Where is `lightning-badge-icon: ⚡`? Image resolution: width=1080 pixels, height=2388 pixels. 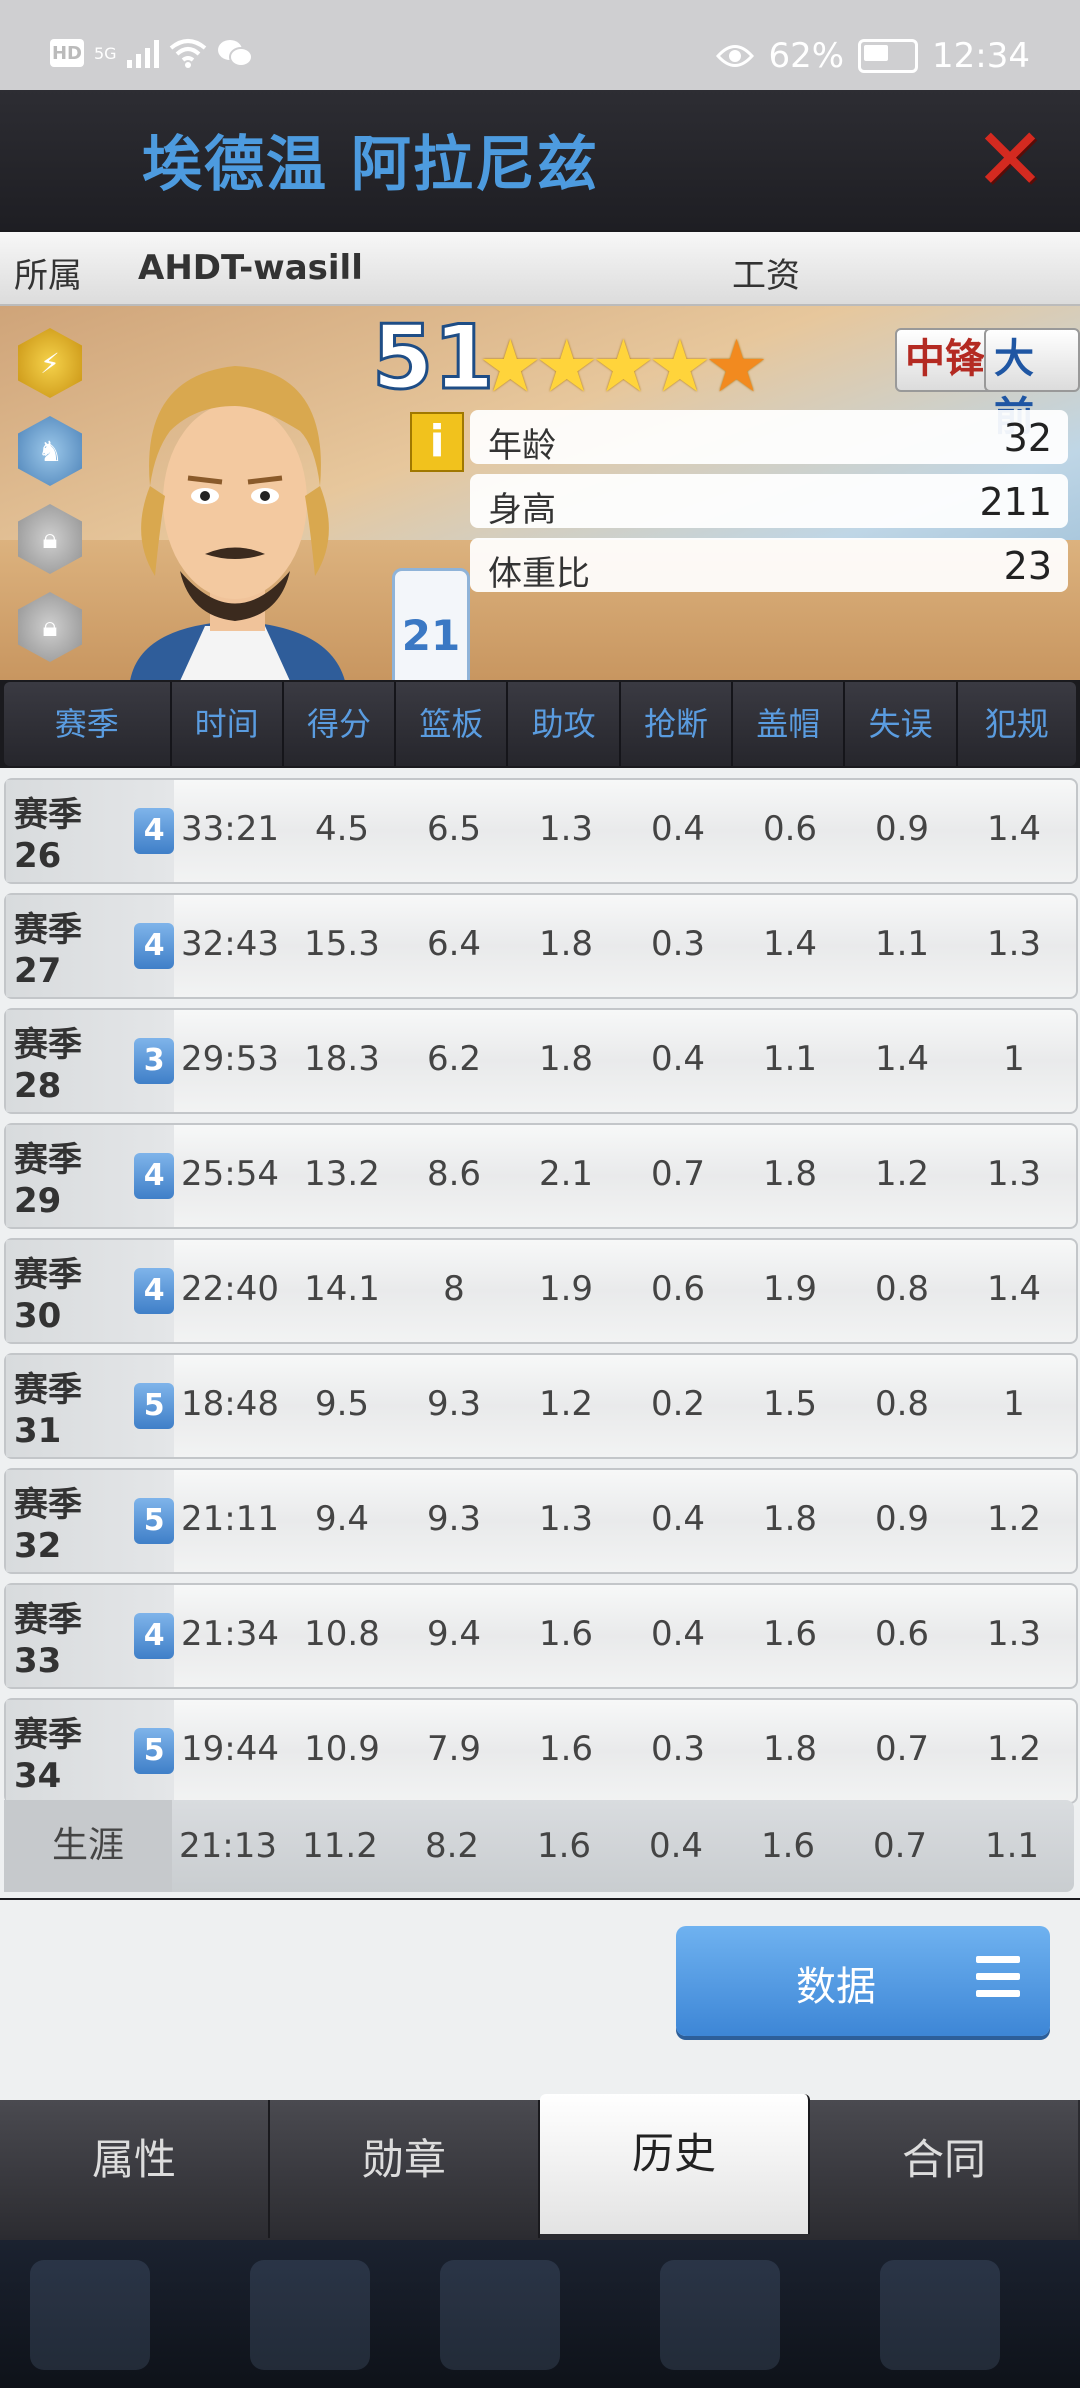 lightning-badge-icon: ⚡ is located at coordinates (50, 363).